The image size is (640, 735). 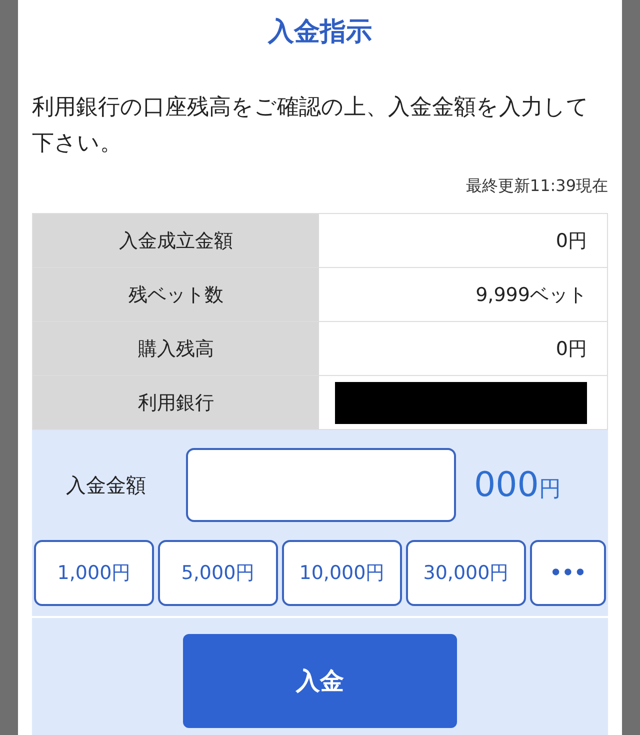 I want to click on quick-amount-button: 1,000円, so click(x=94, y=573).